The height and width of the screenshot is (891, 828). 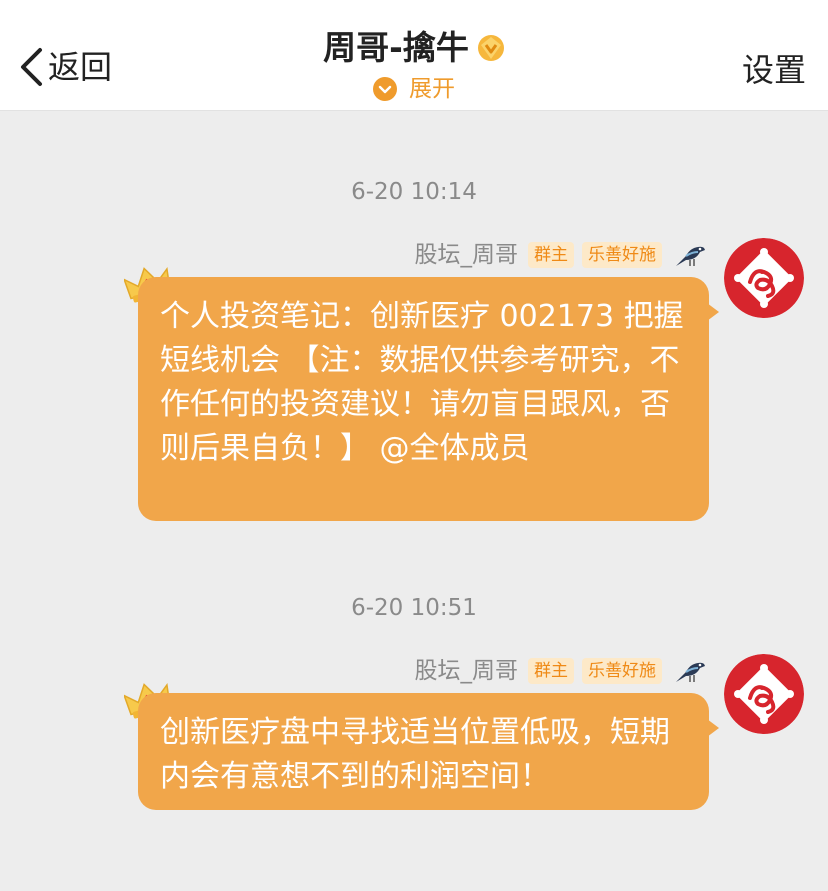 I want to click on message-timestamp: 6-20 10:51, so click(x=414, y=608).